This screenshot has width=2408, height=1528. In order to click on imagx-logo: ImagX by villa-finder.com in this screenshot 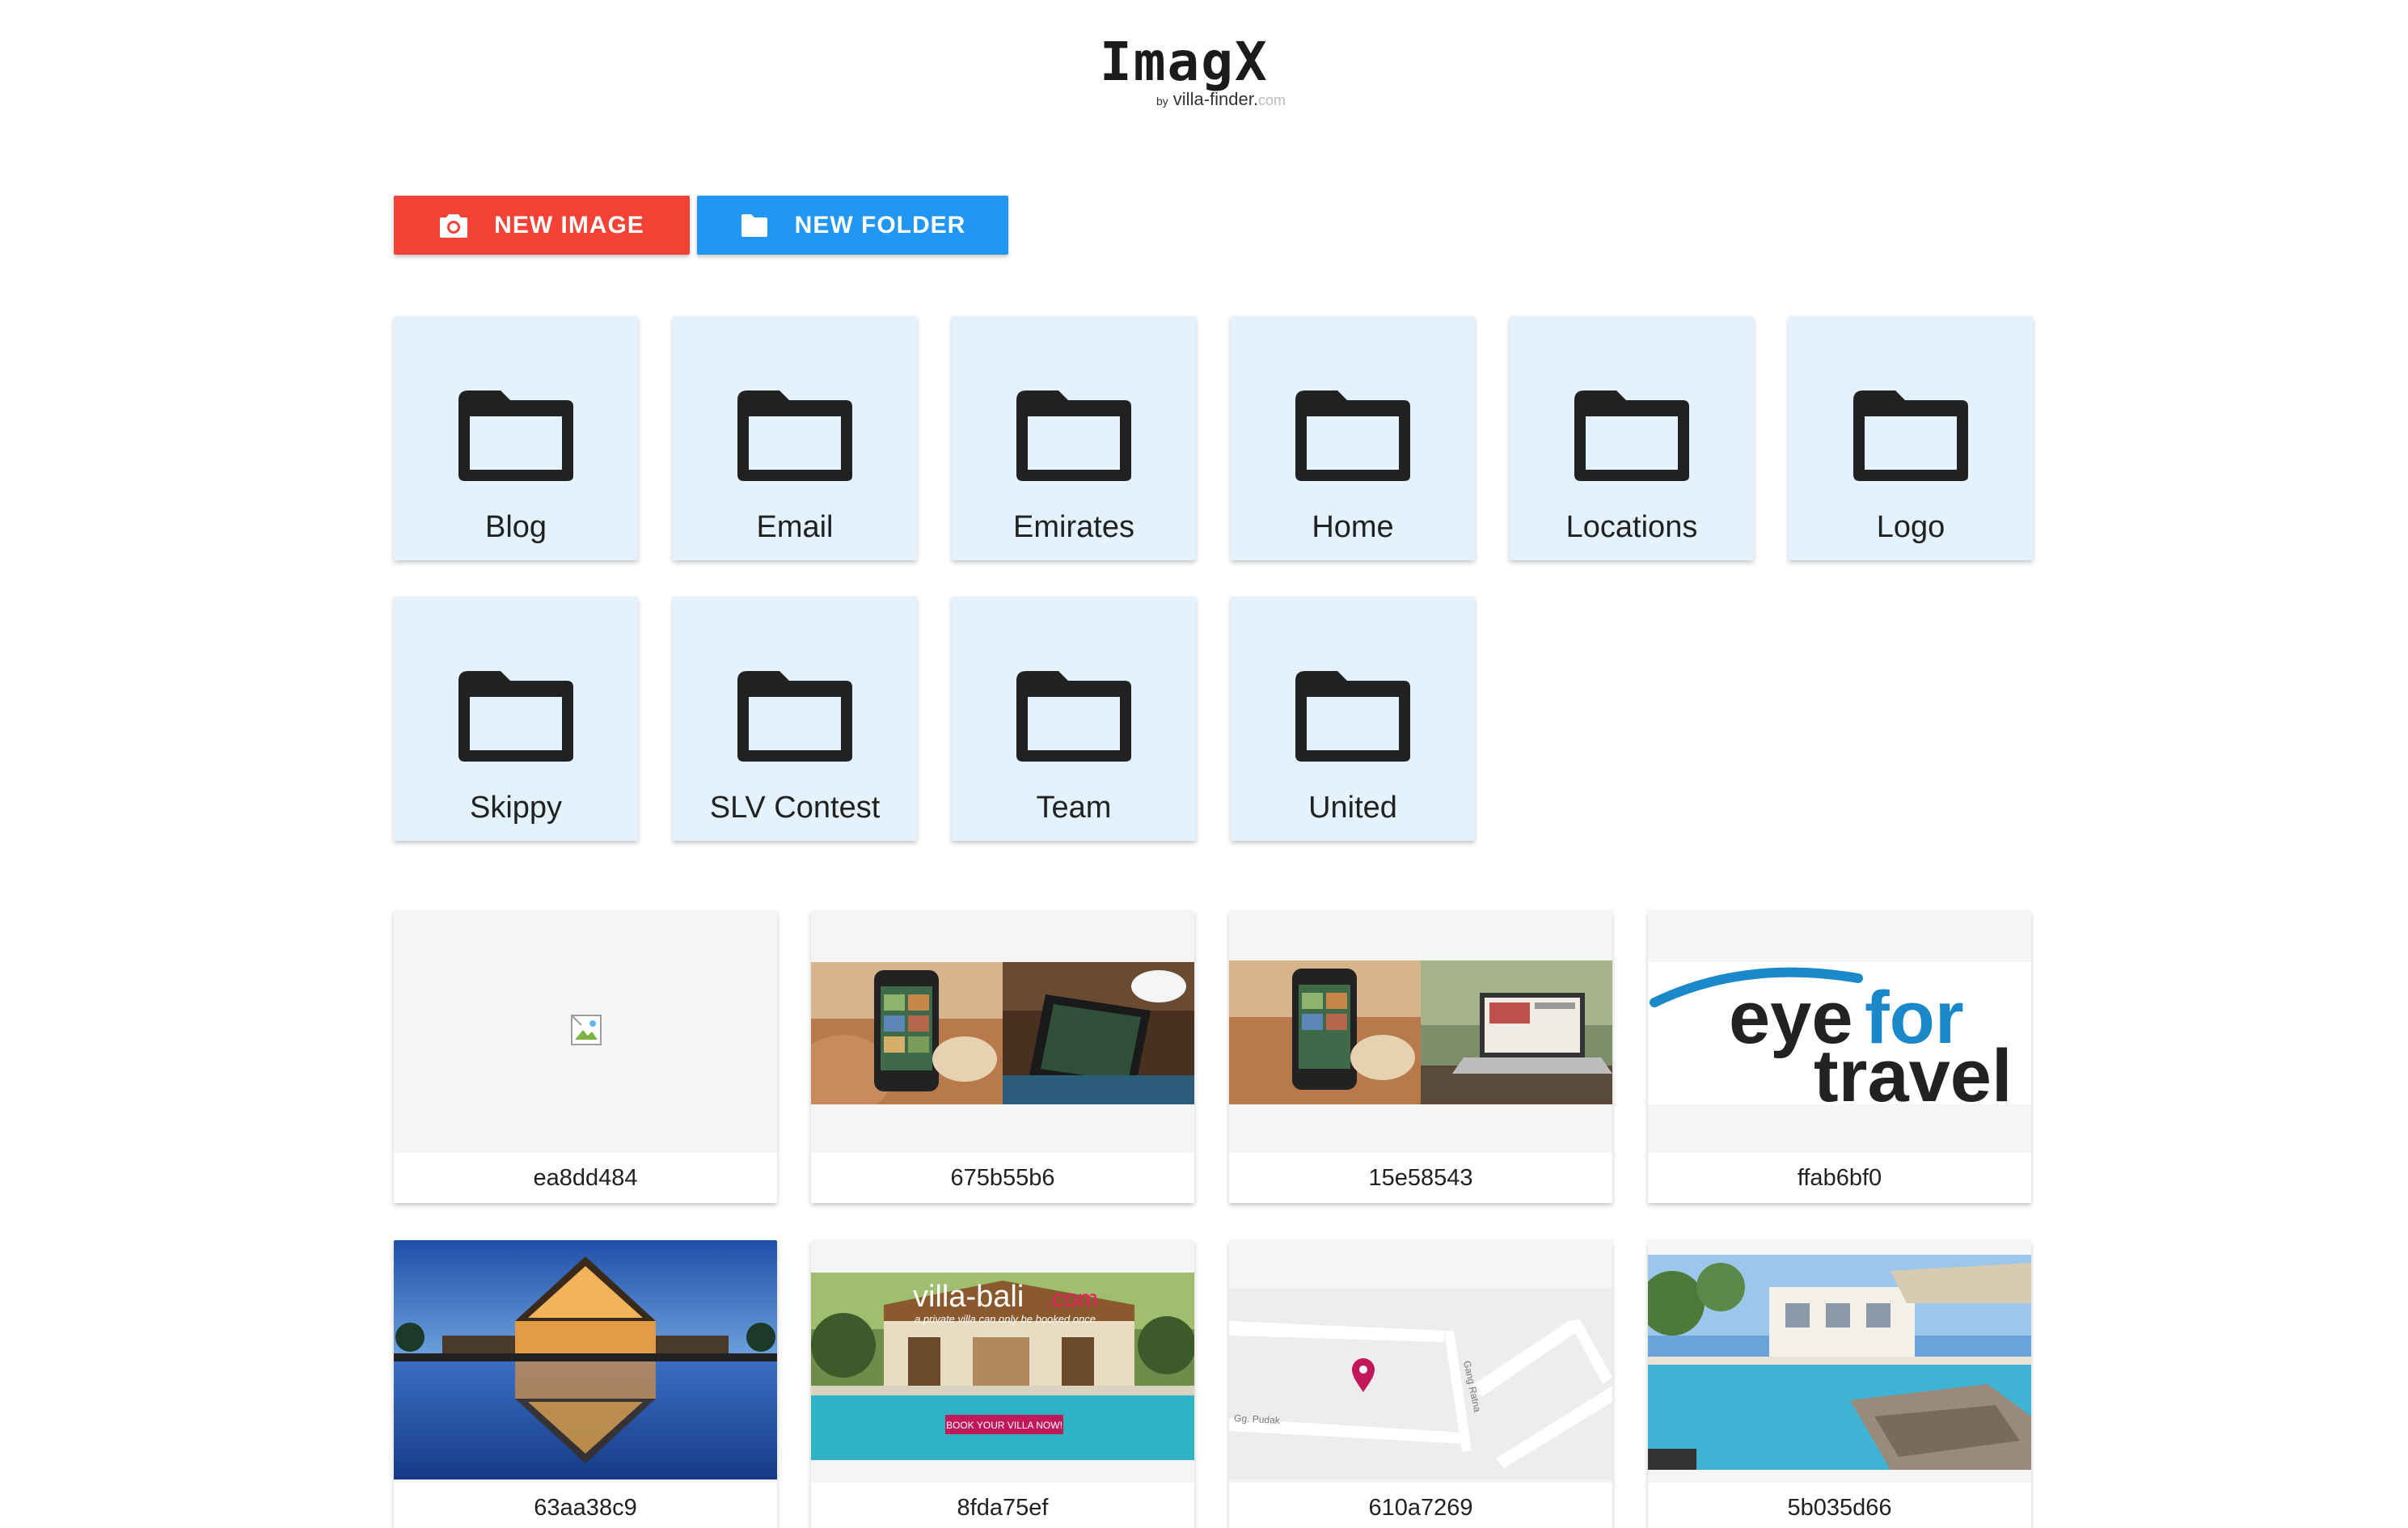, I will do `click(1221, 74)`.